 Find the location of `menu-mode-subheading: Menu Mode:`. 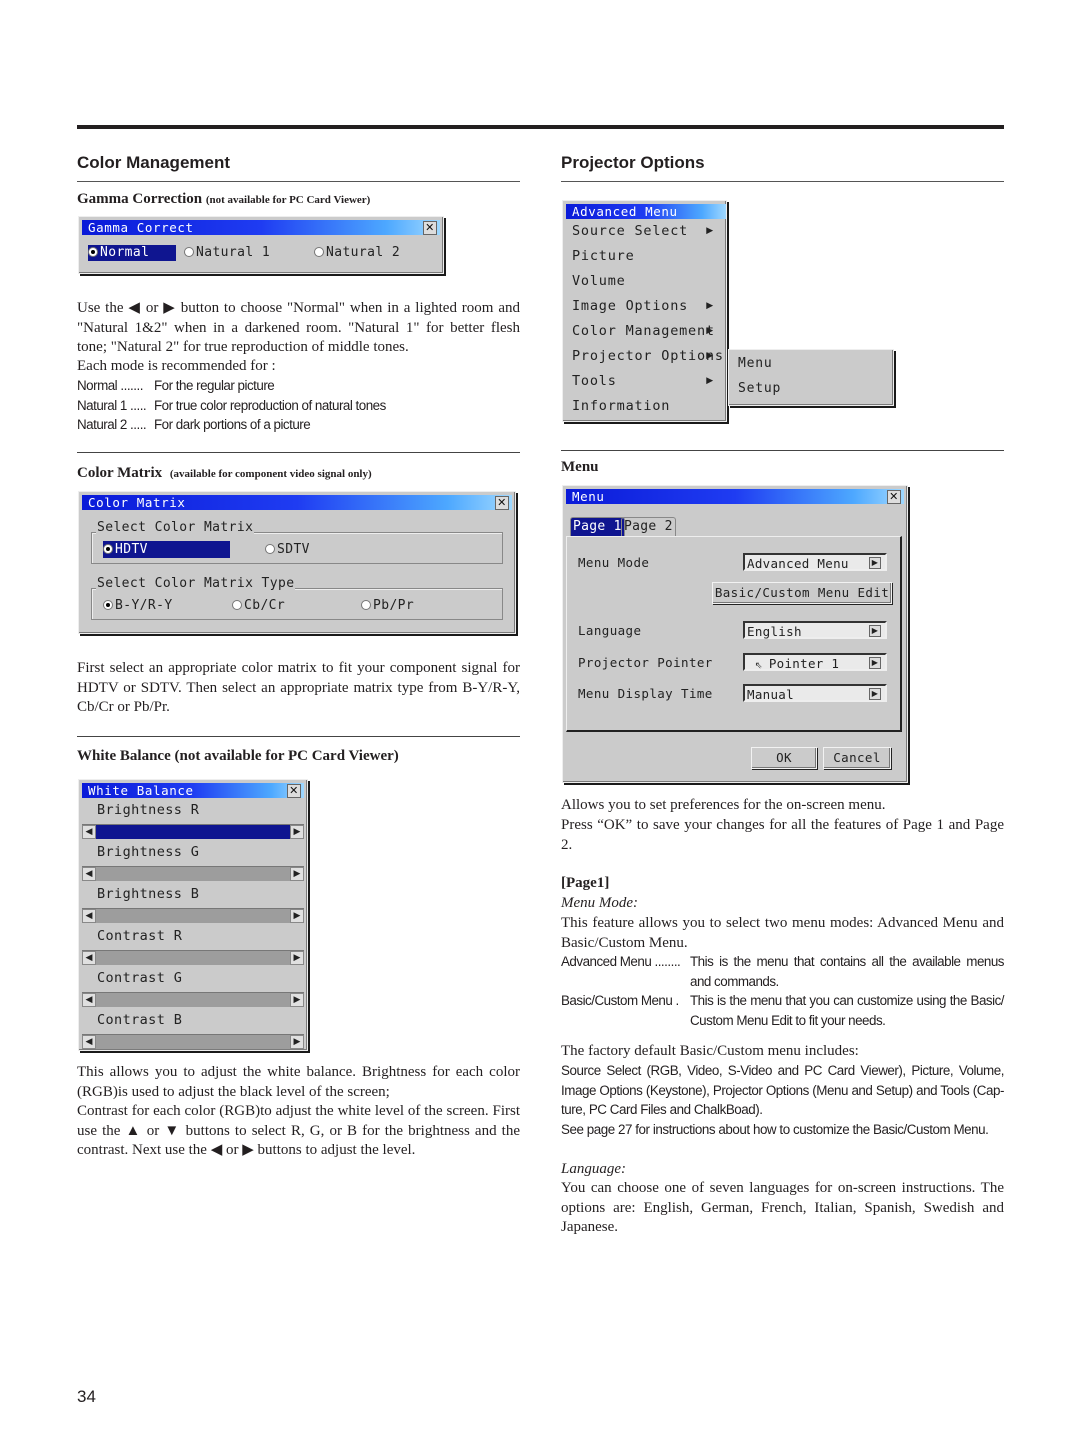

menu-mode-subheading: Menu Mode: is located at coordinates (600, 903).